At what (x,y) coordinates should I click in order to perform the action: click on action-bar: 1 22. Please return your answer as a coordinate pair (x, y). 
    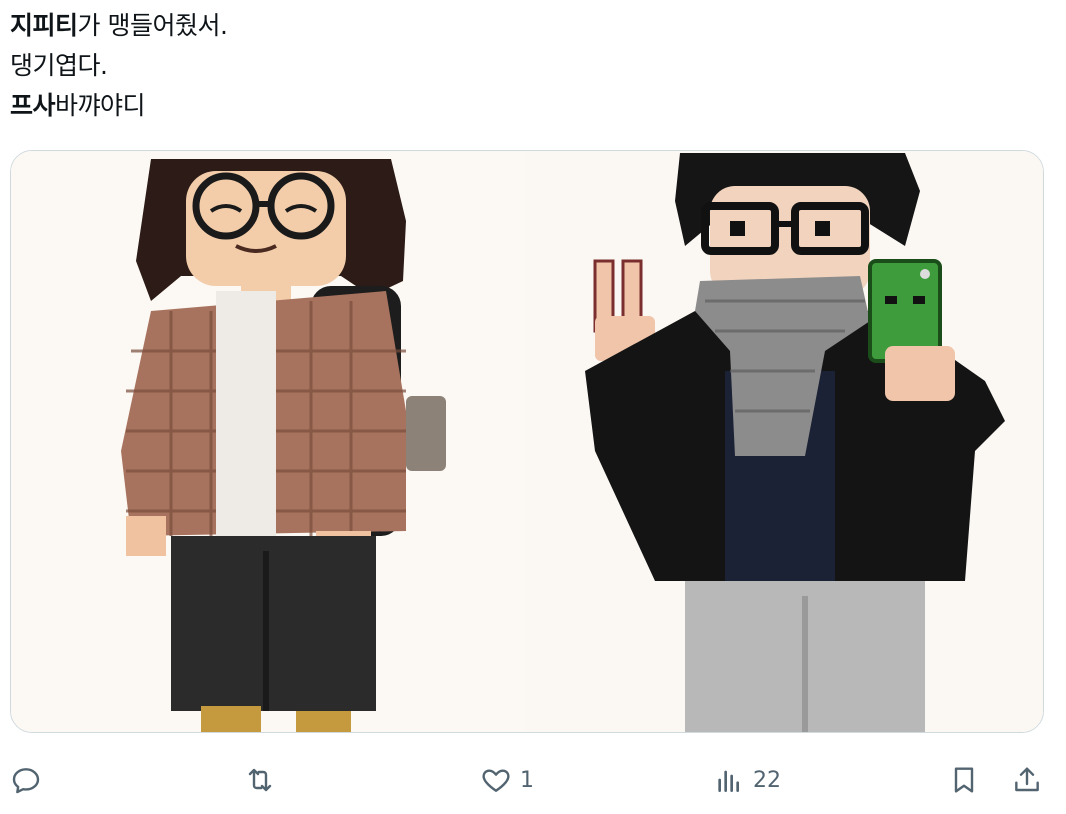
    Looking at the image, I should click on (533, 780).